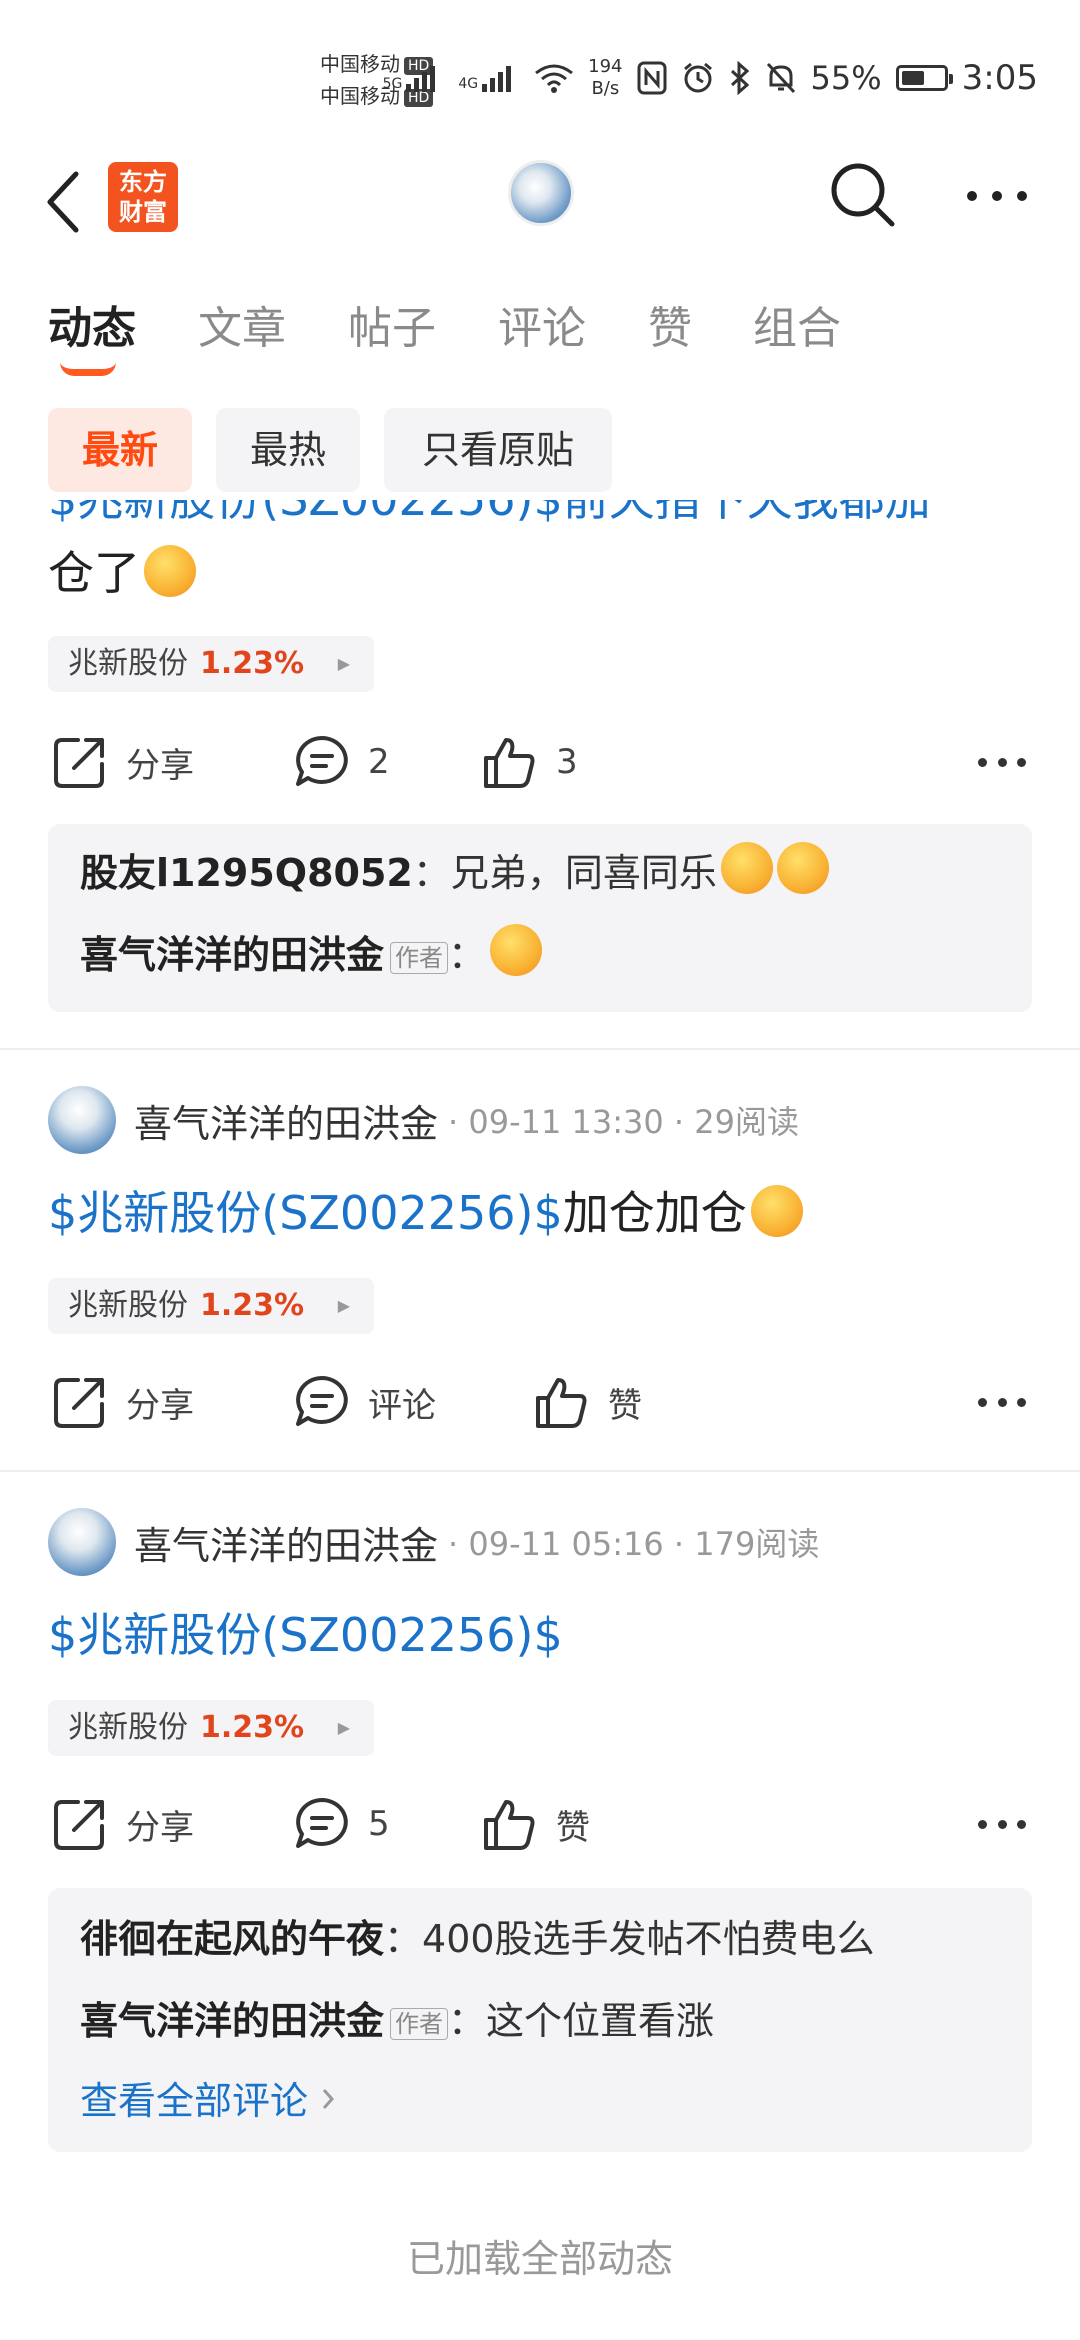  Describe the element at coordinates (143, 197) in the screenshot. I see `app-logo: 东方 财富` at that location.